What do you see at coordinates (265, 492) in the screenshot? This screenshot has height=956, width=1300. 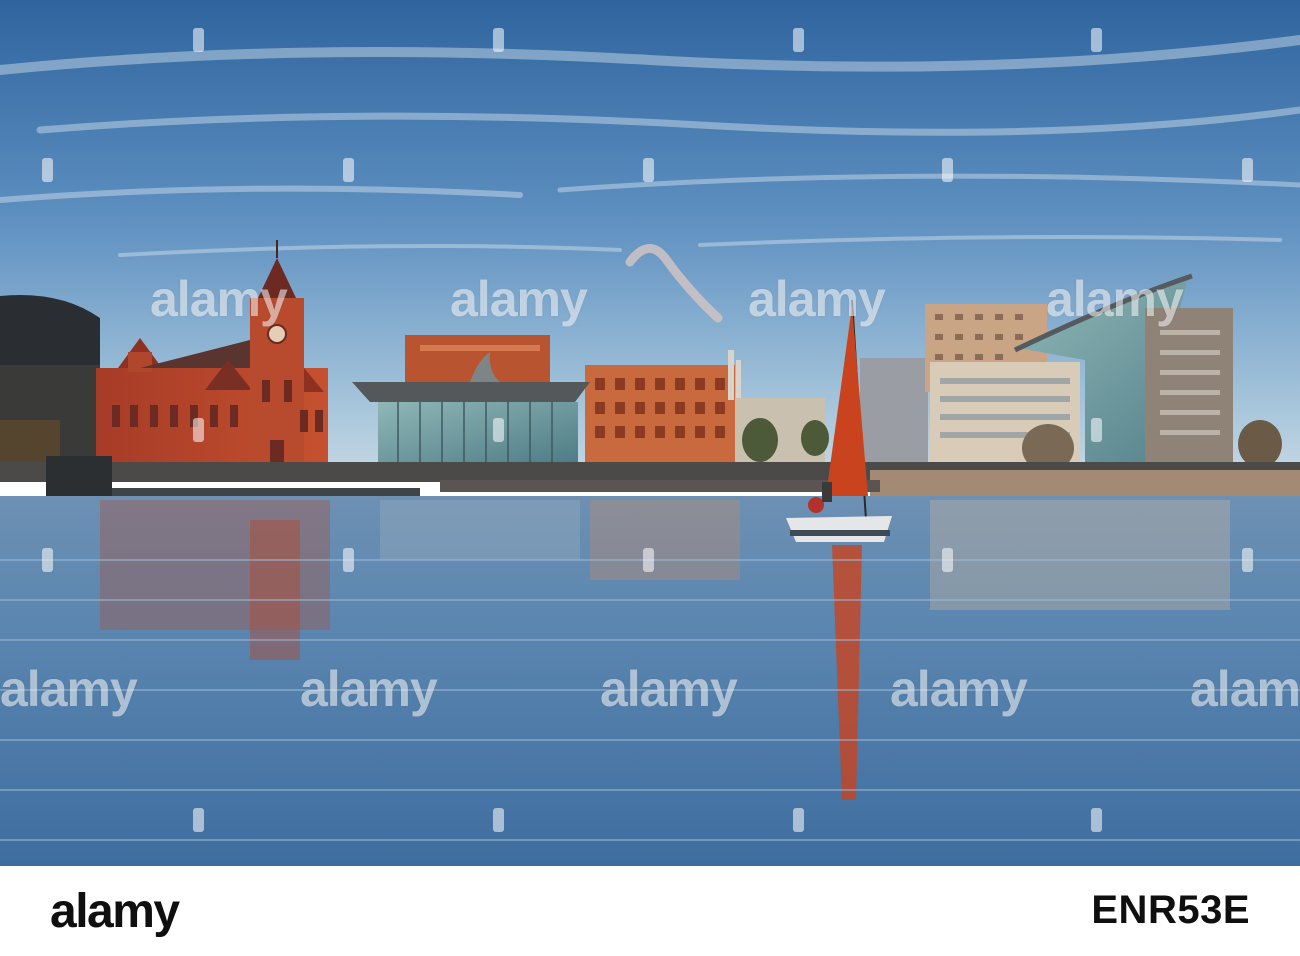 I see `pontoon` at bounding box center [265, 492].